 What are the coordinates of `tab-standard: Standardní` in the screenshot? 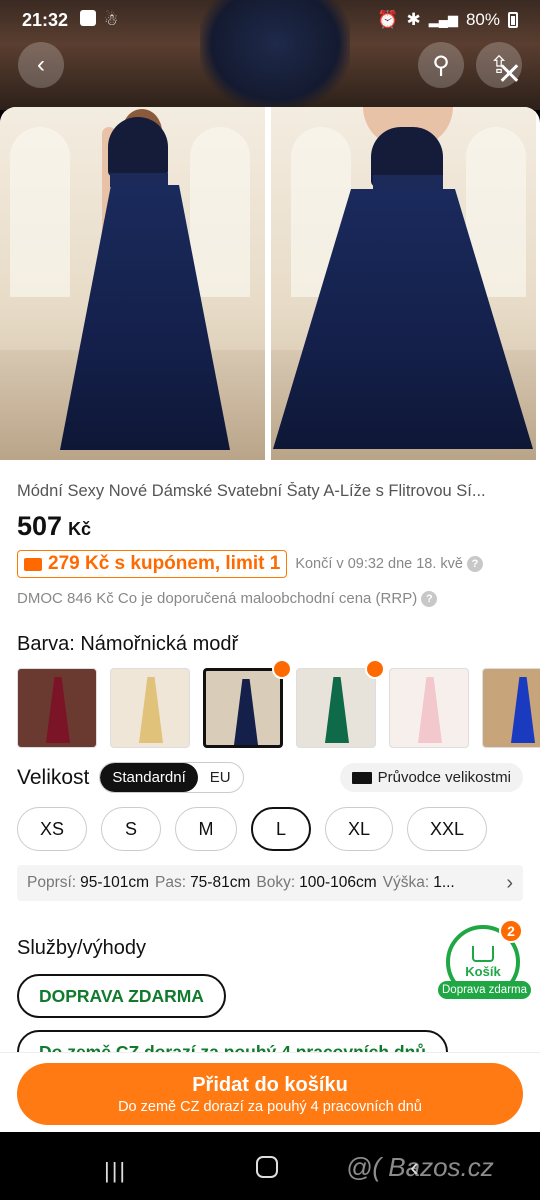 It's located at (149, 778).